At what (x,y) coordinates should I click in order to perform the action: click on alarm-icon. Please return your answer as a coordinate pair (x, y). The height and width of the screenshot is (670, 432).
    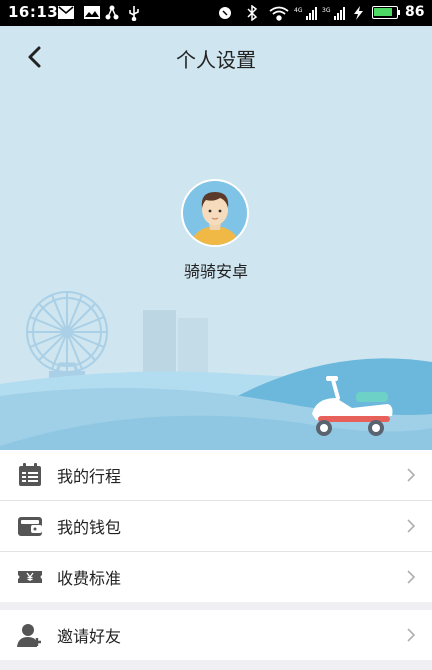
    Looking at the image, I should click on (225, 13).